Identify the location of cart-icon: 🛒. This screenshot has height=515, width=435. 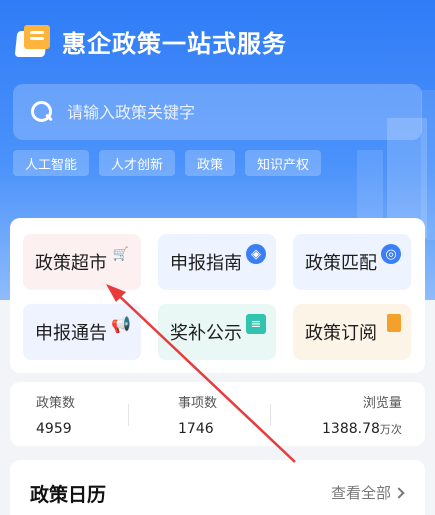
(121, 254).